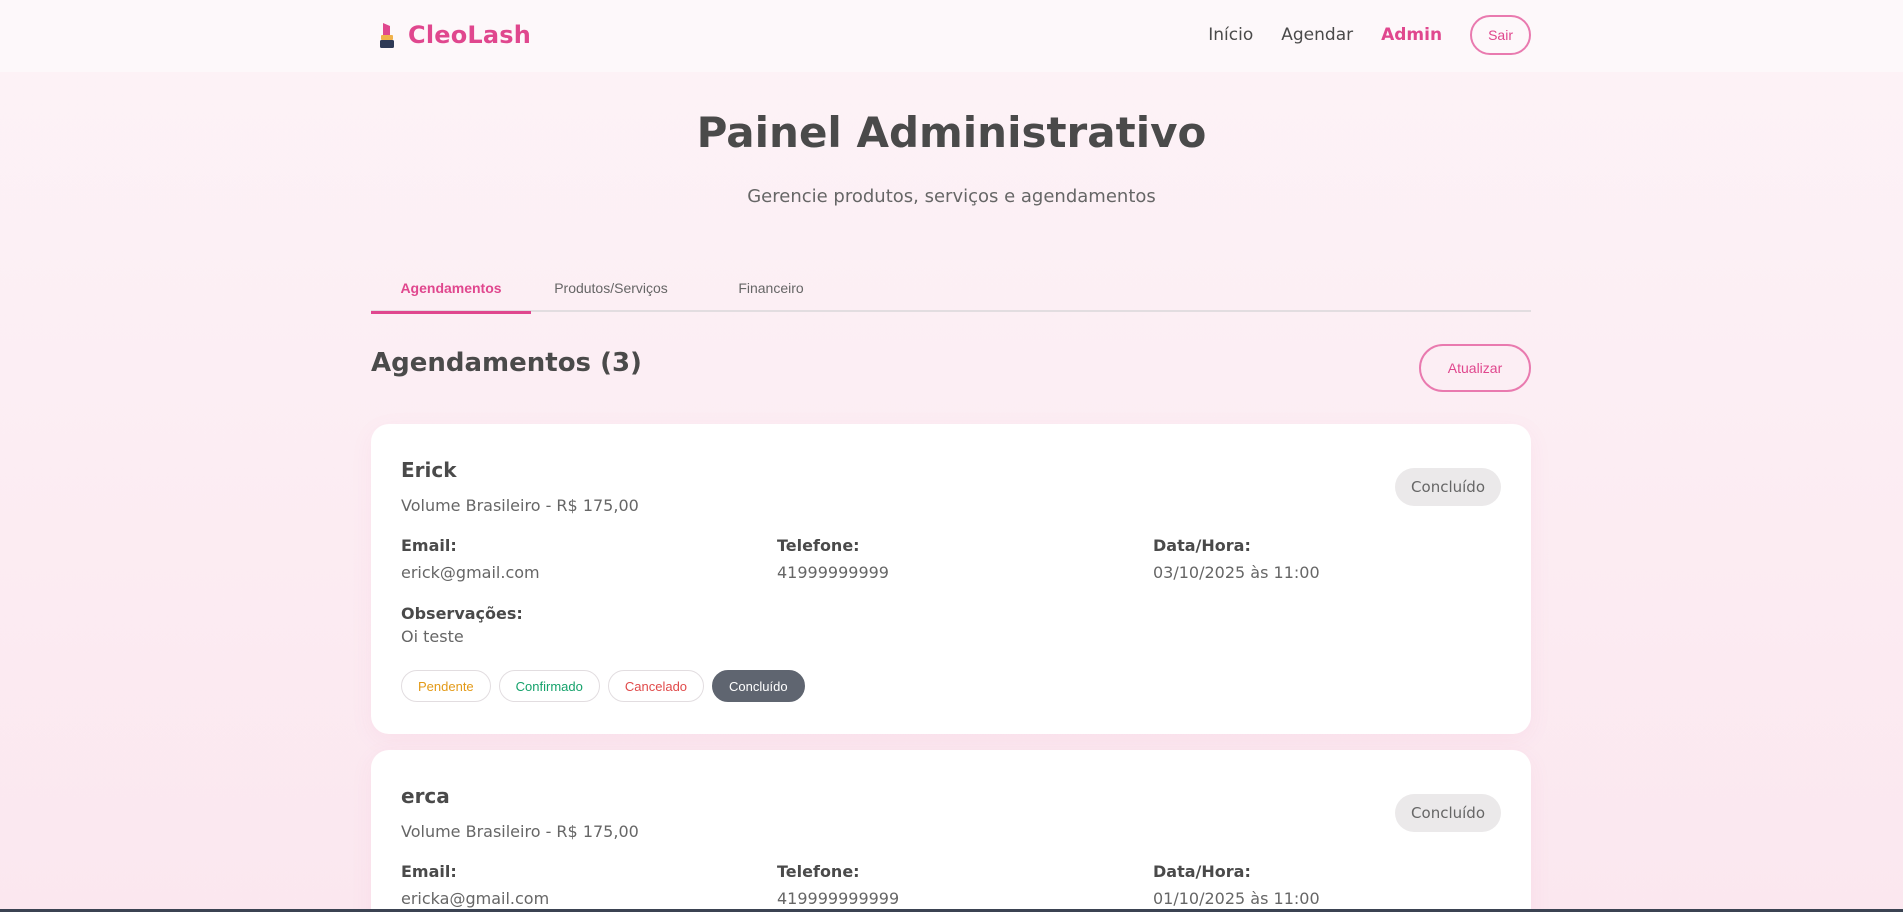 This screenshot has width=1903, height=912. I want to click on tab-produtos-servicos: Produtos/Serviços, so click(611, 288).